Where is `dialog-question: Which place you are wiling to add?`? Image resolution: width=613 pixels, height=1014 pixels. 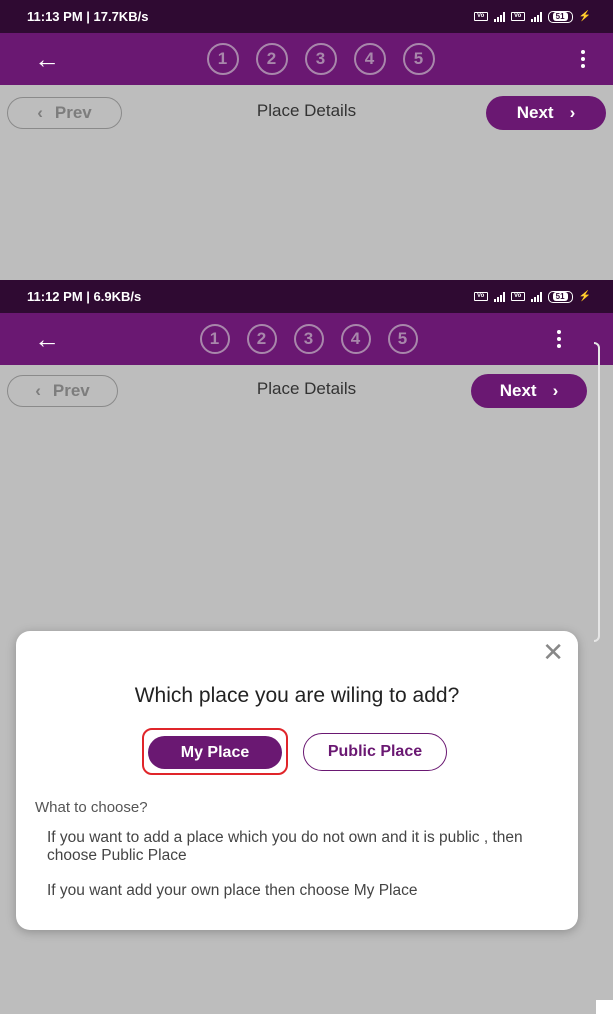 dialog-question: Which place you are wiling to add? is located at coordinates (297, 695).